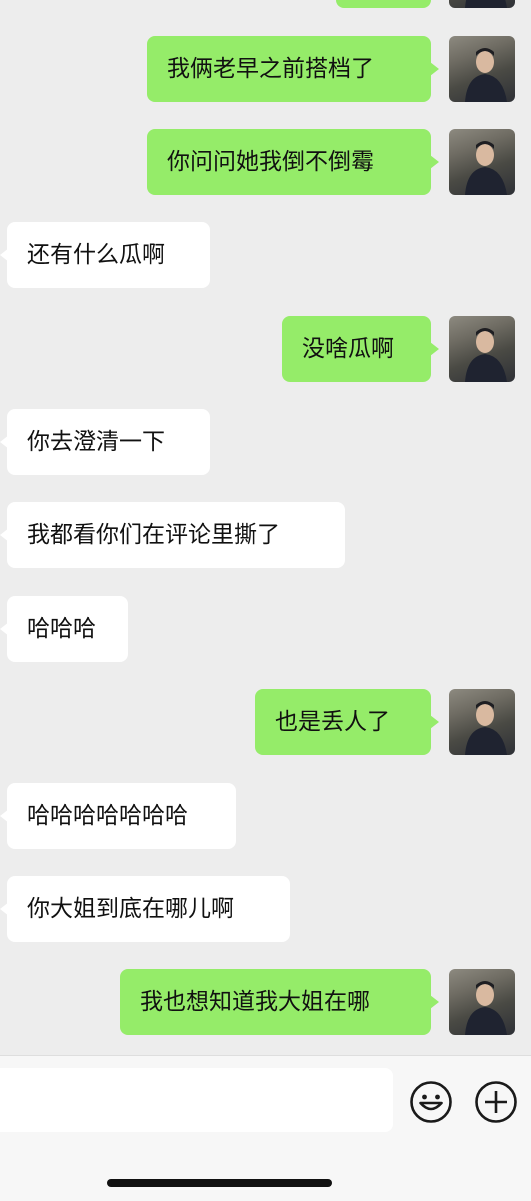 Image resolution: width=531 pixels, height=1201 pixels. What do you see at coordinates (289, 162) in the screenshot?
I see `message-bubble: 你问问她我倒不倒霉` at bounding box center [289, 162].